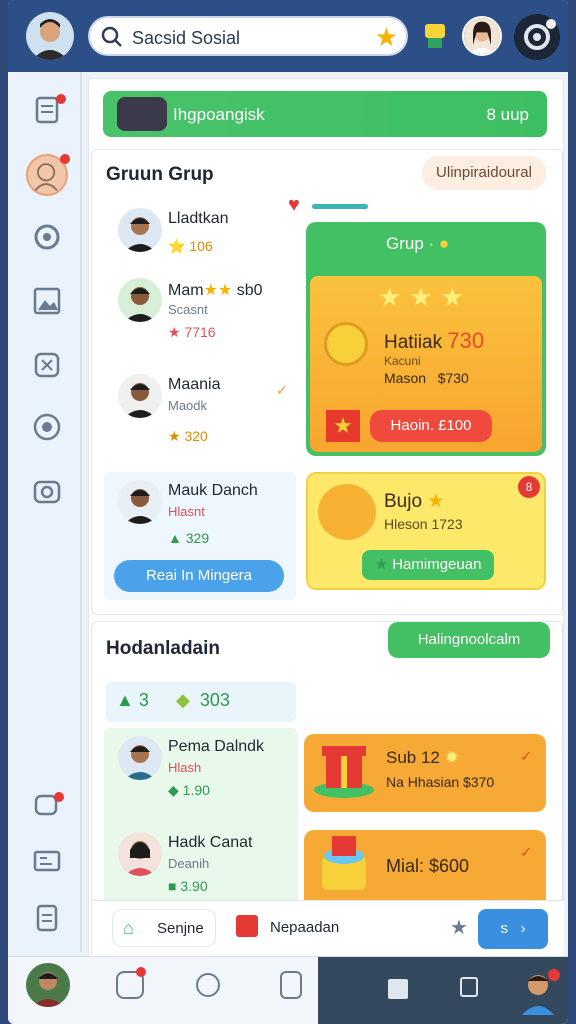 Image resolution: width=576 pixels, height=1024 pixels. I want to click on bag-icon, so click(291, 985).